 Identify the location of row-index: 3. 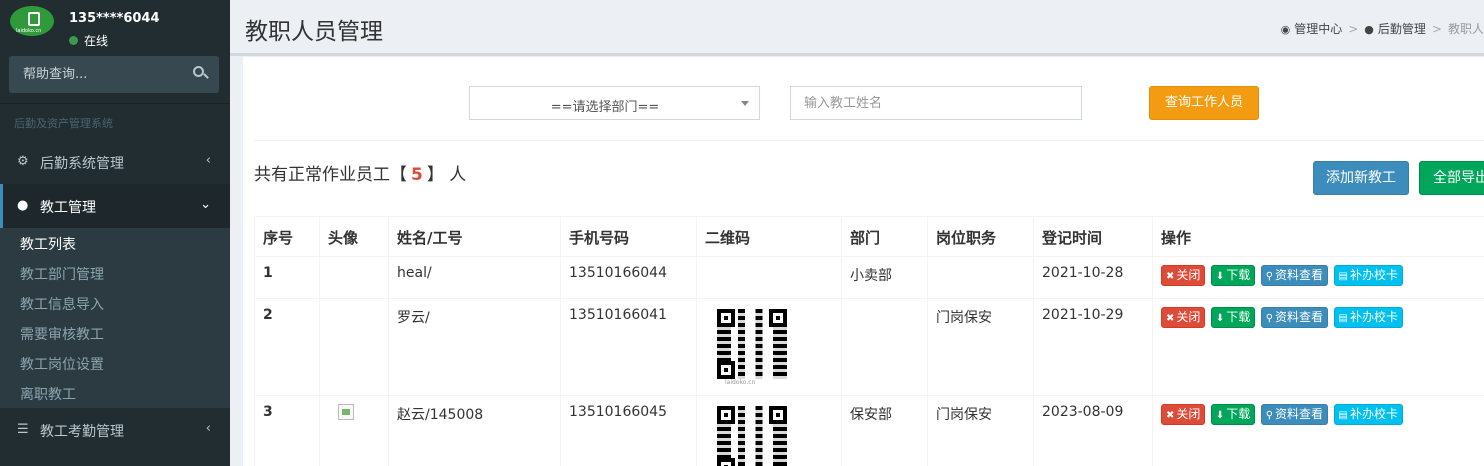
(287, 430).